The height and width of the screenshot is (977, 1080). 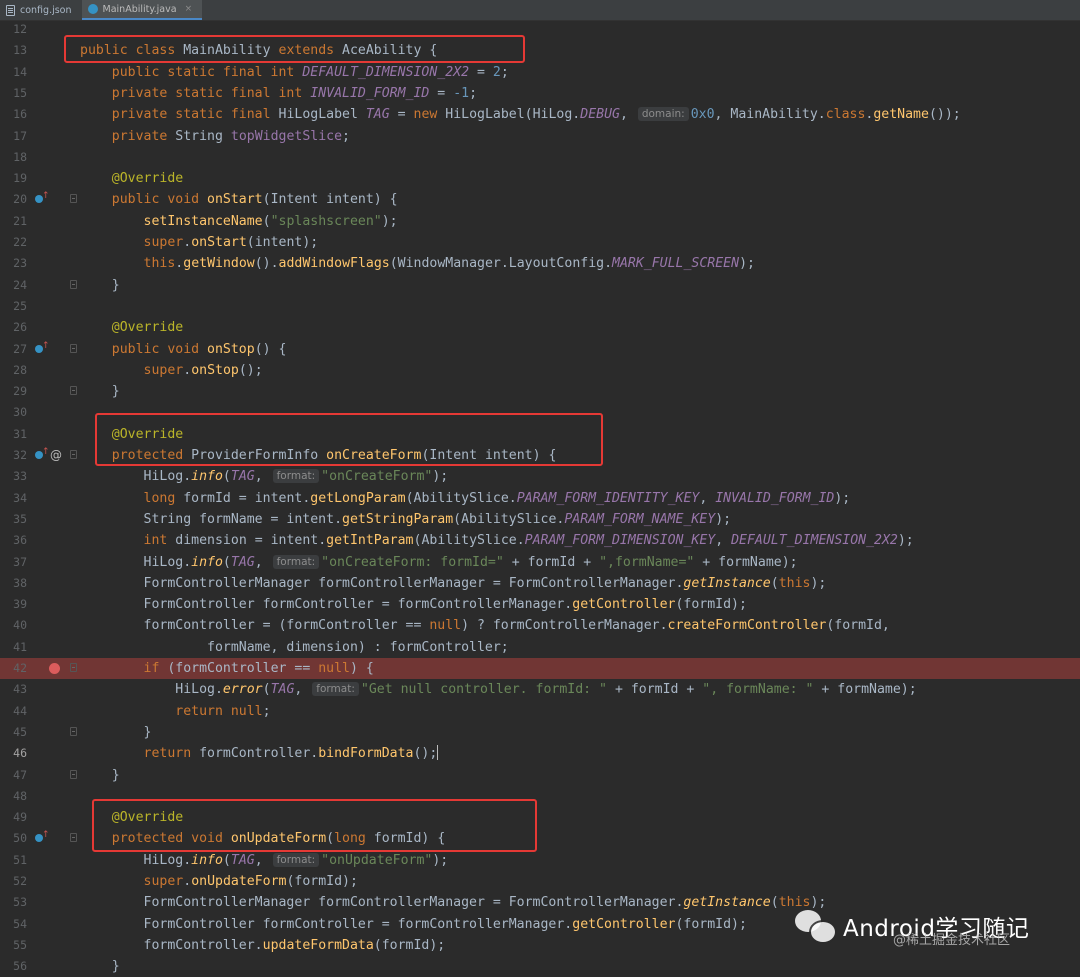 I want to click on code-line: 29 }, so click(x=540, y=391).